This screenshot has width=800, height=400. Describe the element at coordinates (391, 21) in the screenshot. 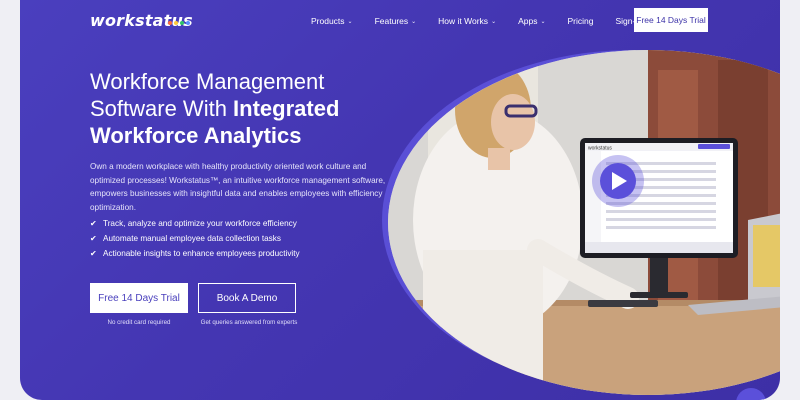

I see `nav-label: Features` at that location.